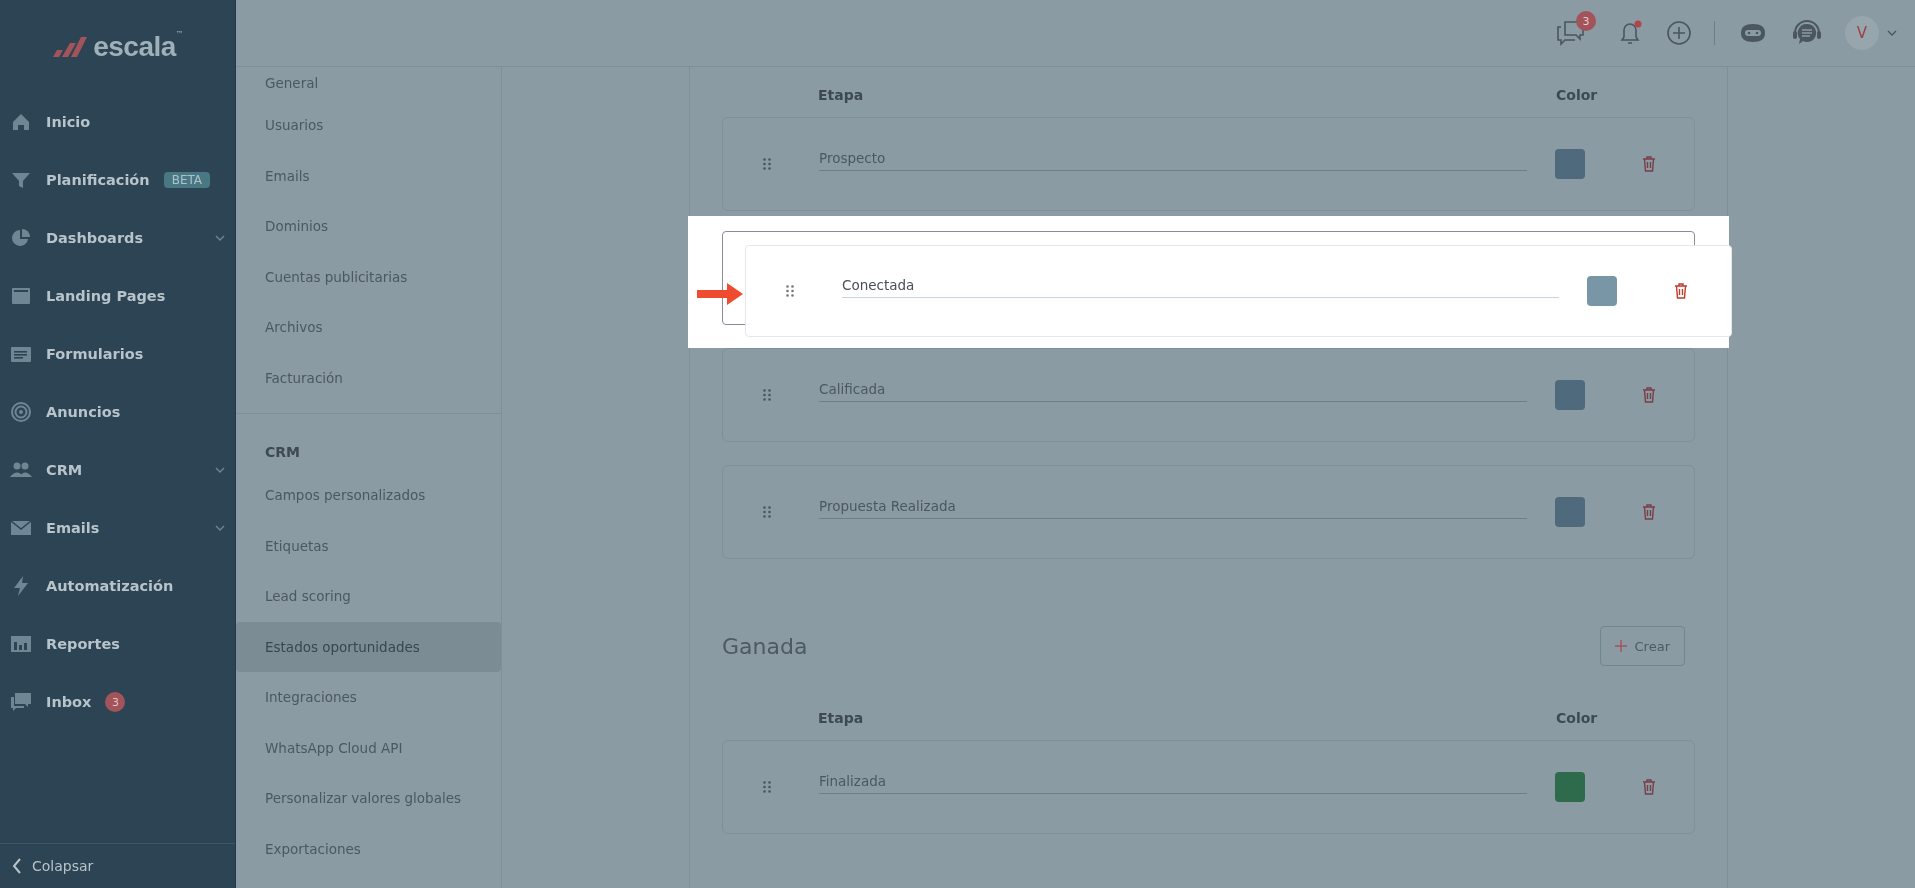 The width and height of the screenshot is (1915, 888). Describe the element at coordinates (179, 34) in the screenshot. I see `trademark-mark: ™` at that location.